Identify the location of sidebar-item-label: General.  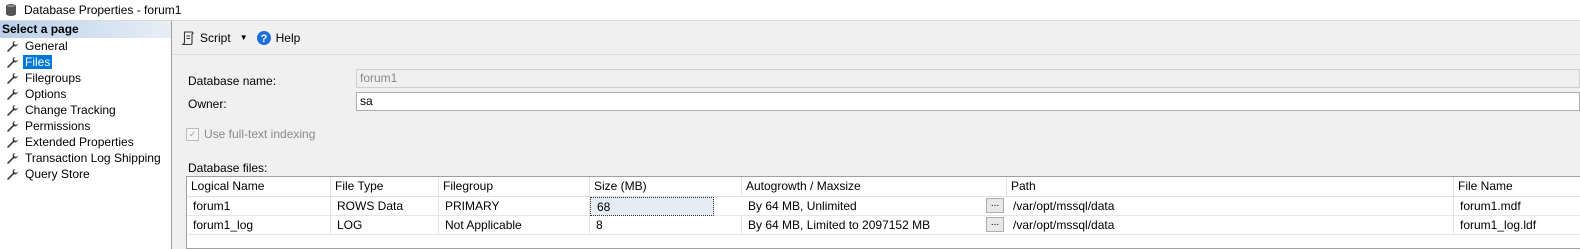
(46, 46).